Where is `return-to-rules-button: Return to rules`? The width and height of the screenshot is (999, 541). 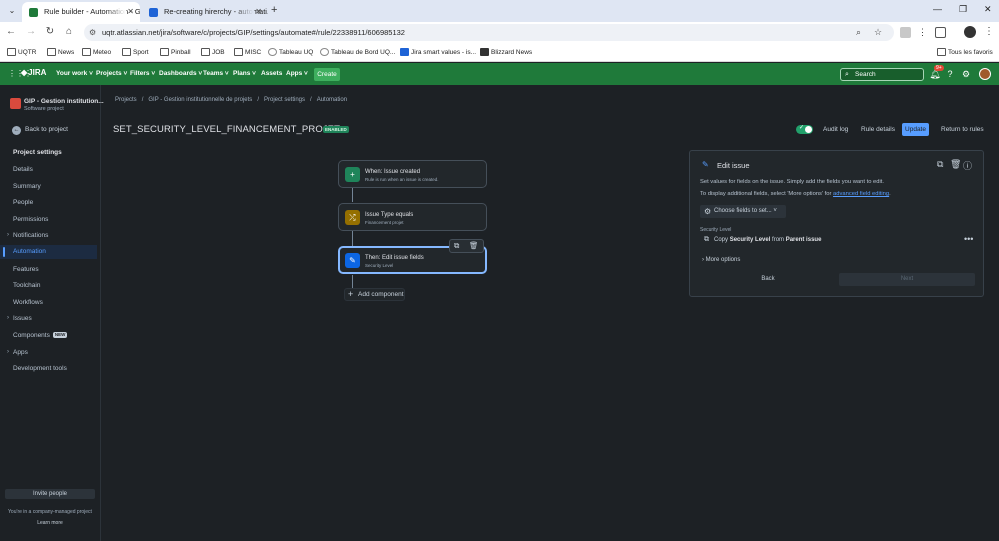
return-to-rules-button: Return to rules is located at coordinates (962, 129).